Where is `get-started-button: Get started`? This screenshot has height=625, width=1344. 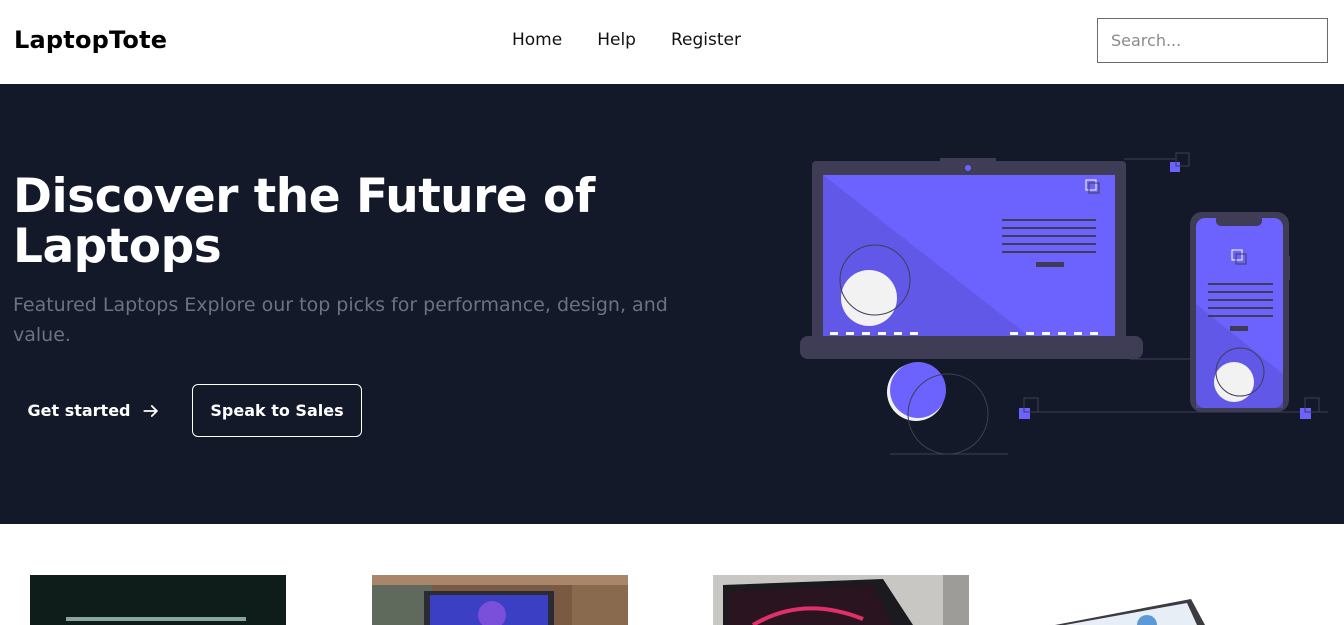 get-started-button: Get started is located at coordinates (94, 410).